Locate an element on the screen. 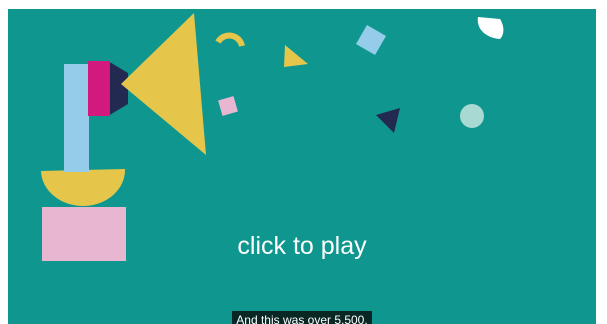 This screenshot has height=324, width=607. white-crescent-shape is located at coordinates (490, 28).